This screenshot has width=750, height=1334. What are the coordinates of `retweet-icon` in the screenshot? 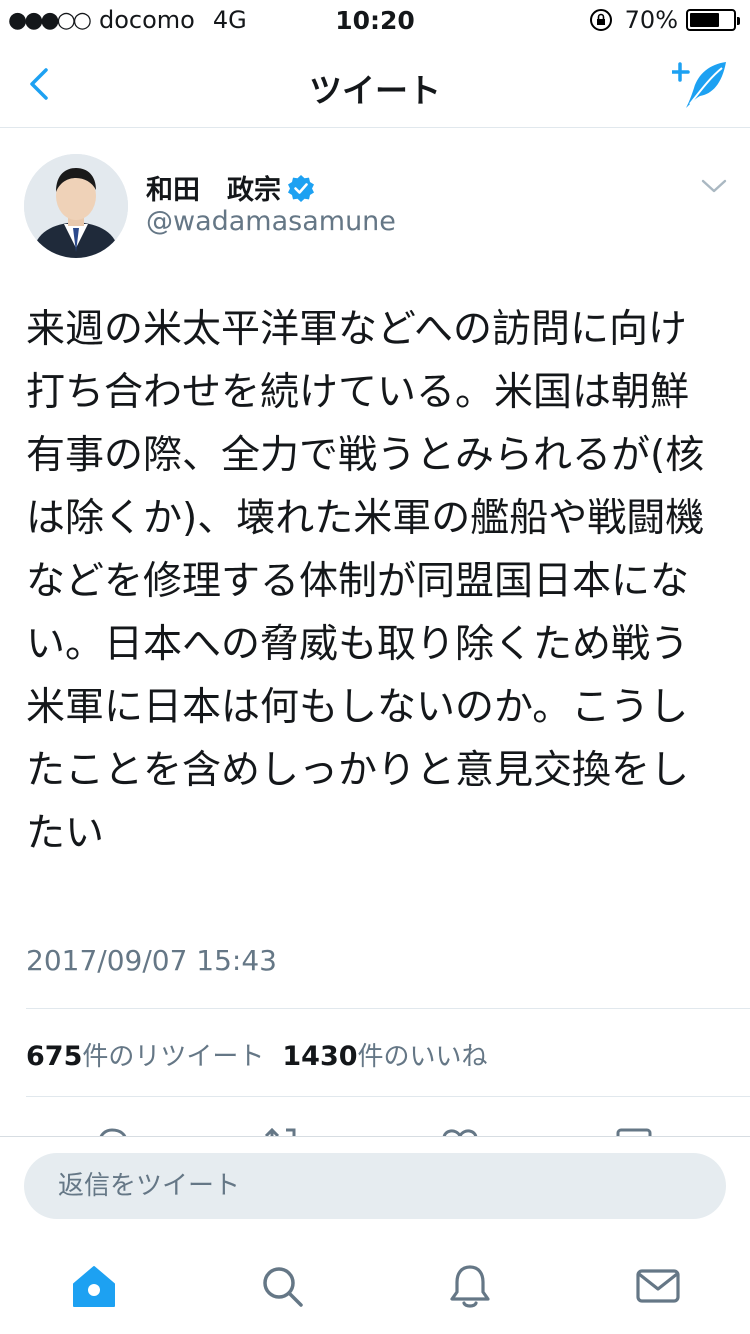 It's located at (282, 1129).